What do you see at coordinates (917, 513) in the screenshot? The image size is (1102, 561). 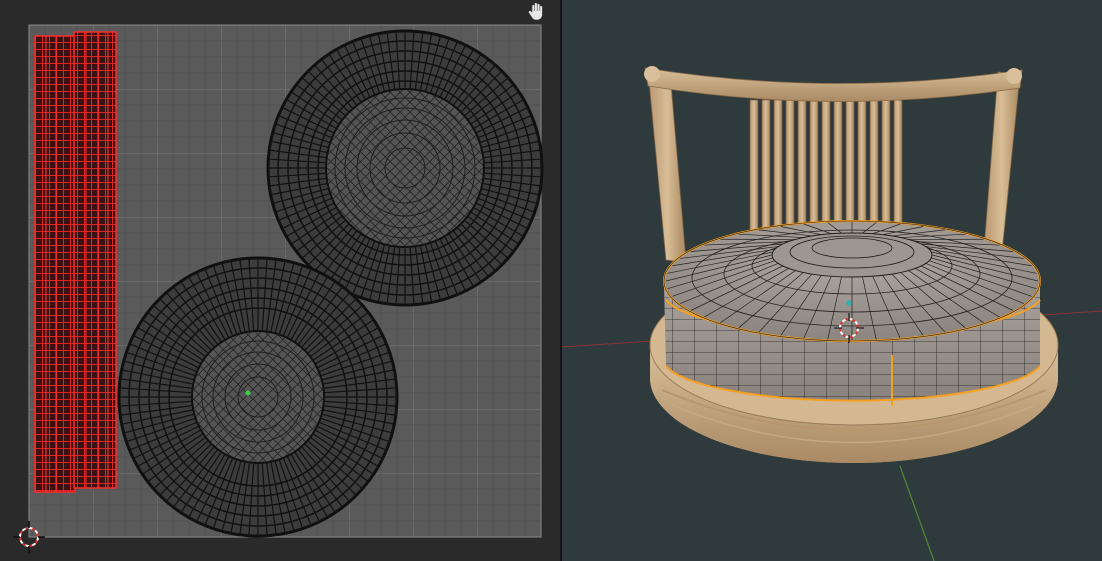 I see `y-axis-line` at bounding box center [917, 513].